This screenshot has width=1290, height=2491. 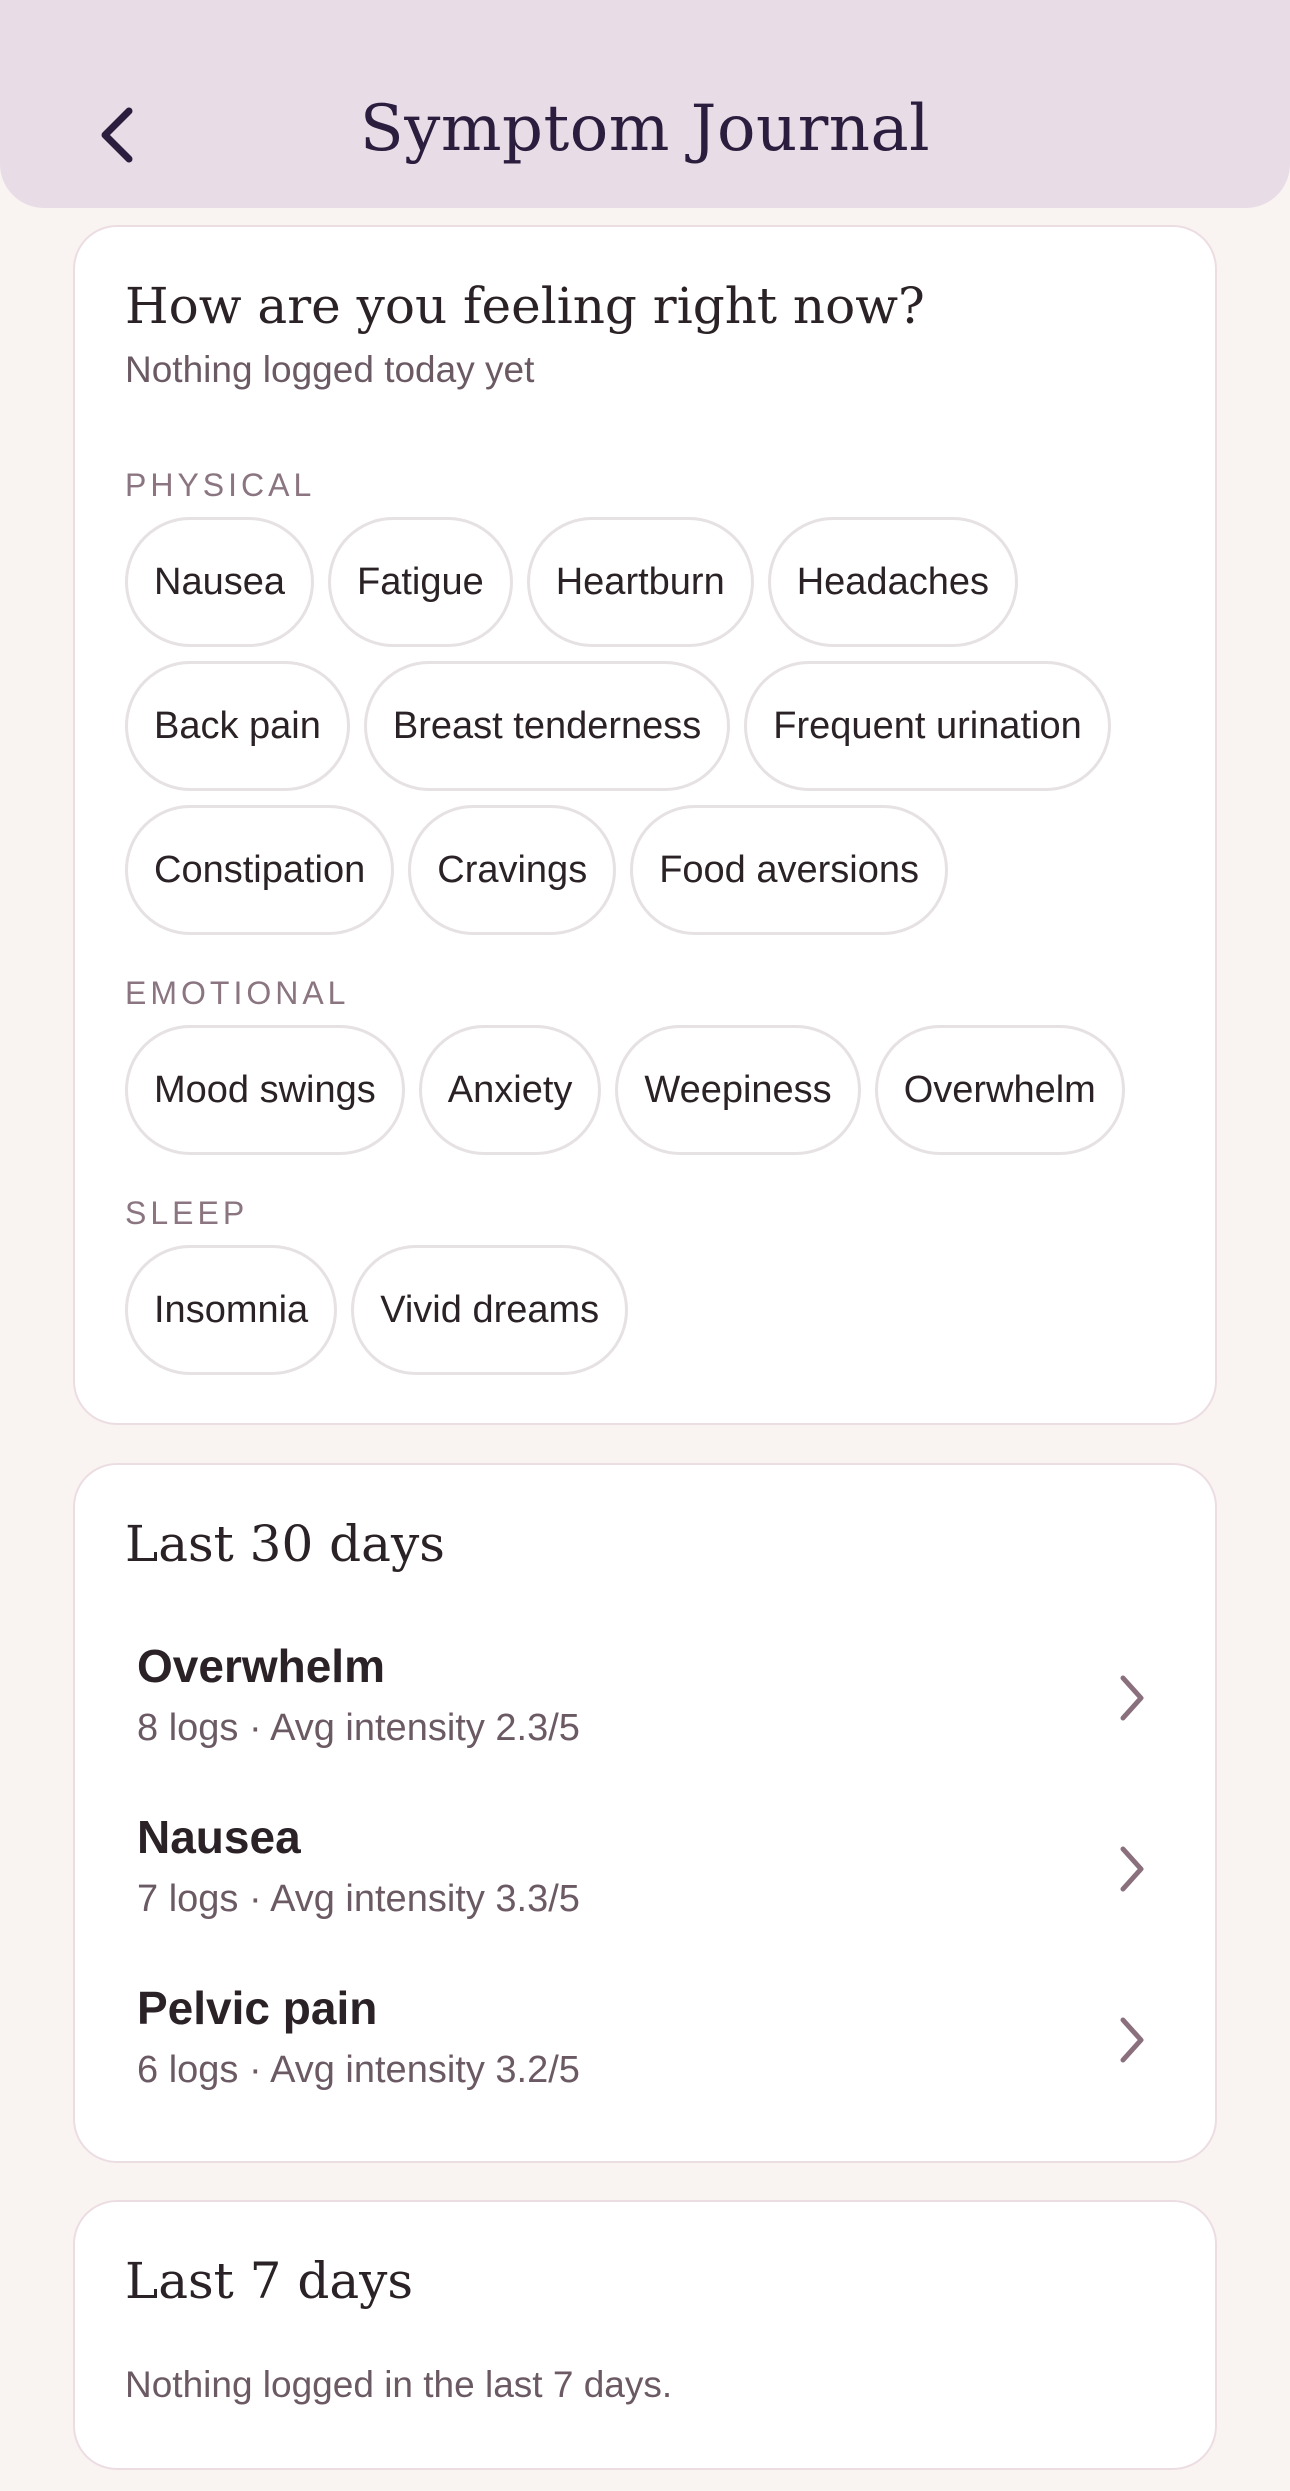 I want to click on symptom-chip: Cravings, so click(x=512, y=870).